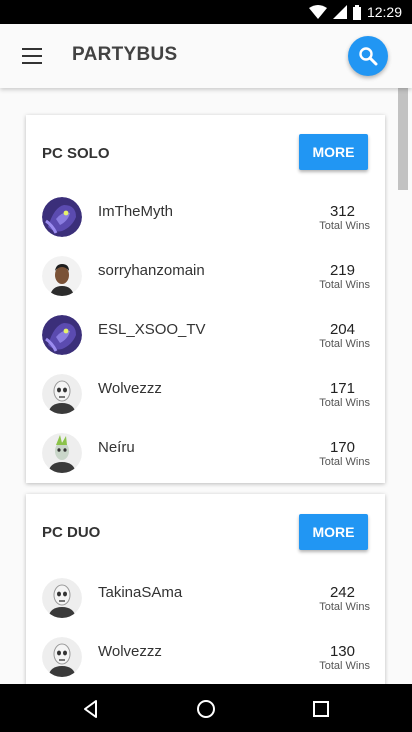  I want to click on wins-count: 219 Total Wins, so click(330, 277).